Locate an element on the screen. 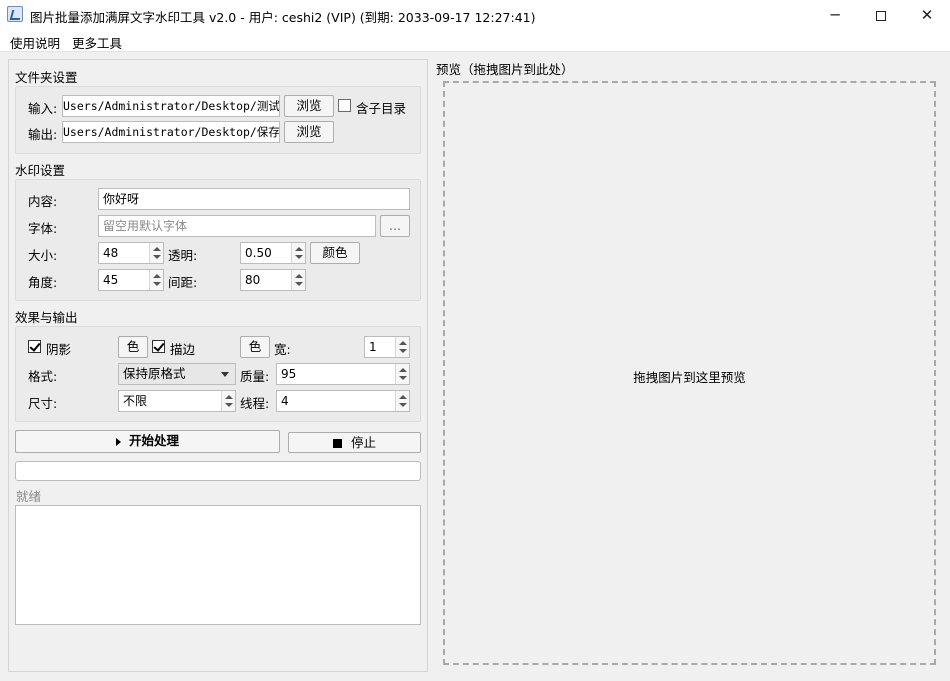 Image resolution: width=950 pixels, height=681 pixels. stroke-width-spin-arrows is located at coordinates (402, 347).